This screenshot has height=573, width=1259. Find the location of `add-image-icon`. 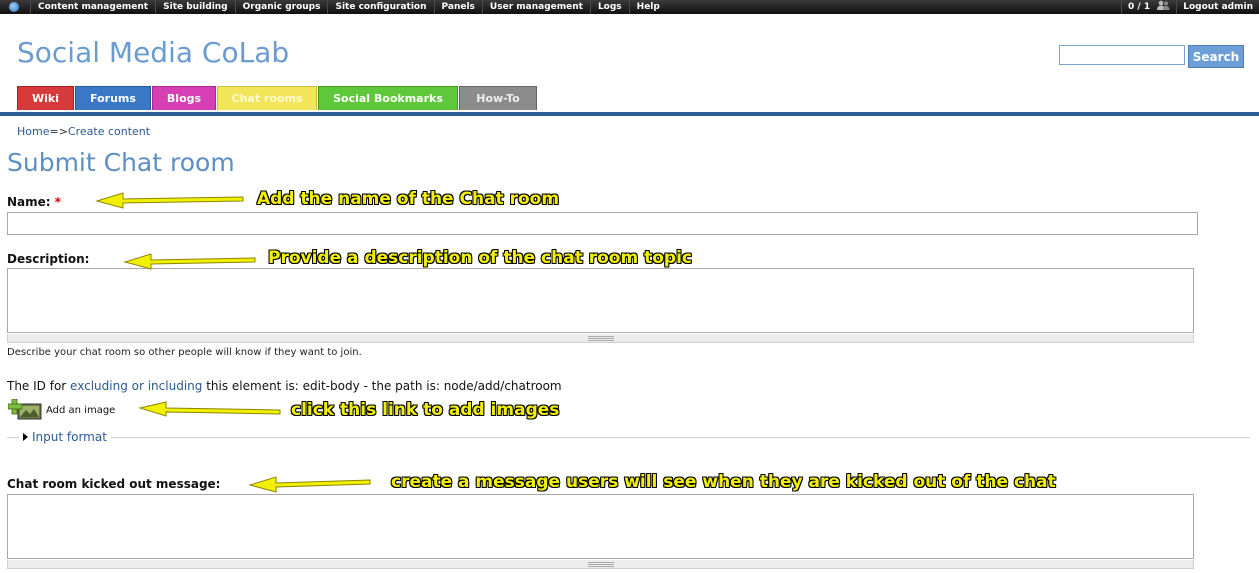

add-image-icon is located at coordinates (25, 409).